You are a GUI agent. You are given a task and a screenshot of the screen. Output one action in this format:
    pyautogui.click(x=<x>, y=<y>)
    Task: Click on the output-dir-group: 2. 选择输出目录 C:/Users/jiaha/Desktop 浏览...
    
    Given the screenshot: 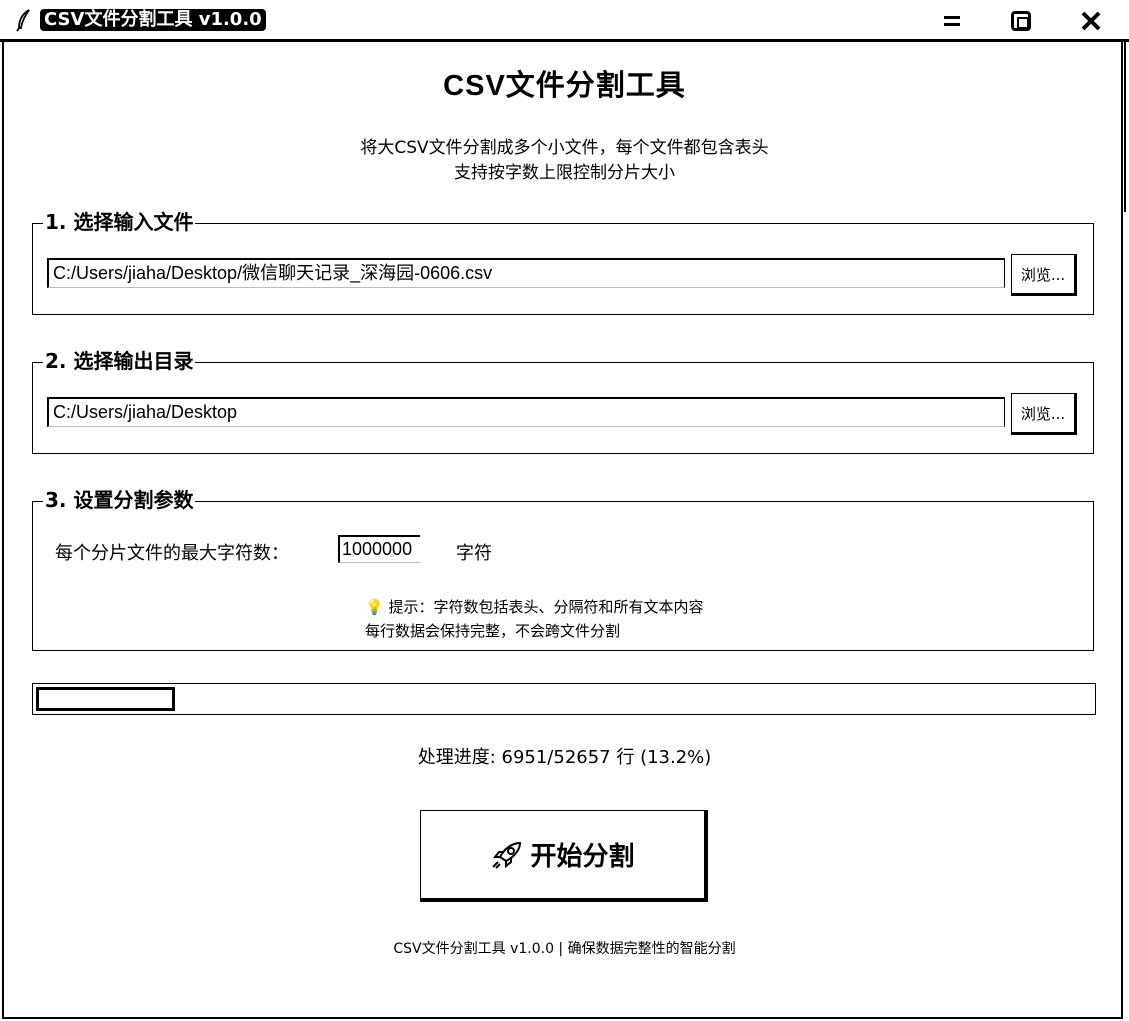 What is the action you would take?
    pyautogui.click(x=563, y=401)
    